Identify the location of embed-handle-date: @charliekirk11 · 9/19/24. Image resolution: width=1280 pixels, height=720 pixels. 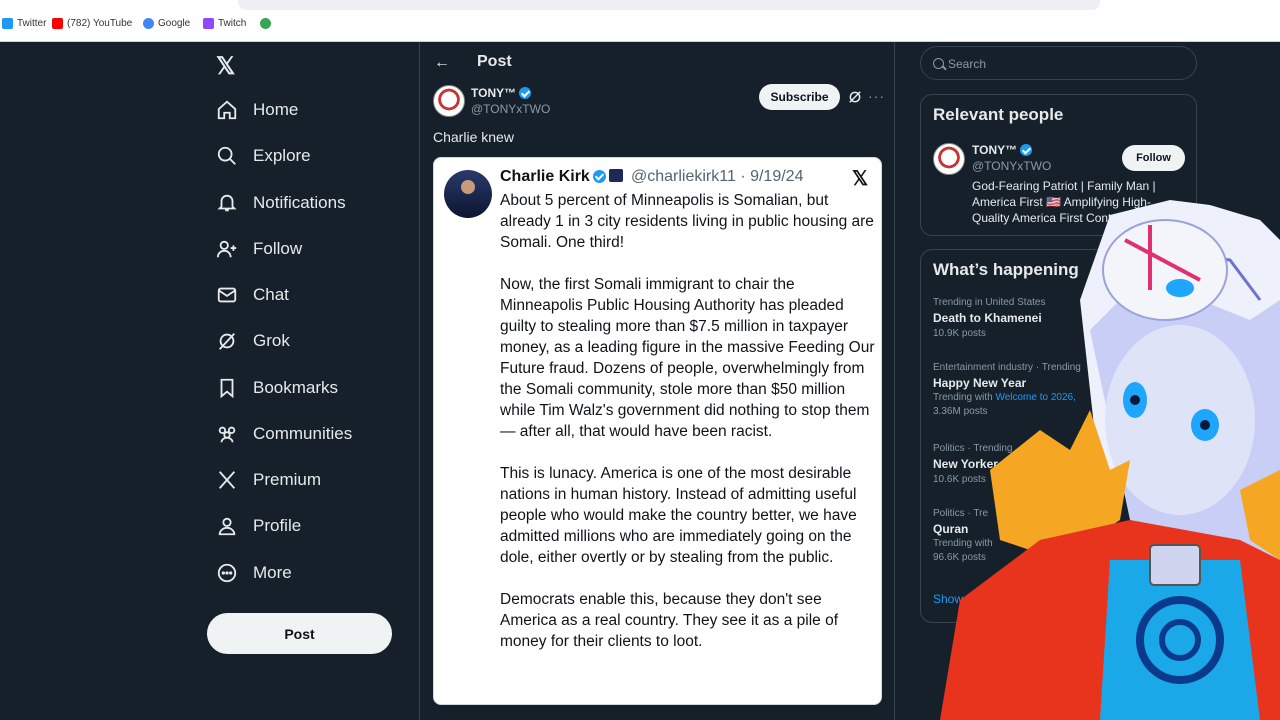
(717, 176).